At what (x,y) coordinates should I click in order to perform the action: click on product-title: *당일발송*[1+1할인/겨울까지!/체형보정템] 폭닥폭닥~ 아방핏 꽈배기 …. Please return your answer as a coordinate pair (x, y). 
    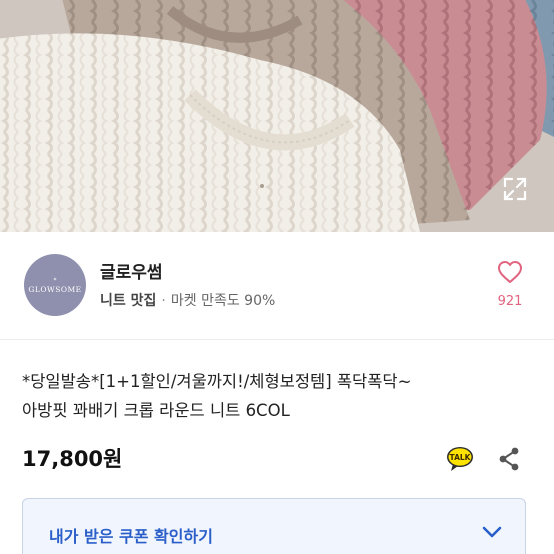
    Looking at the image, I should click on (279, 396).